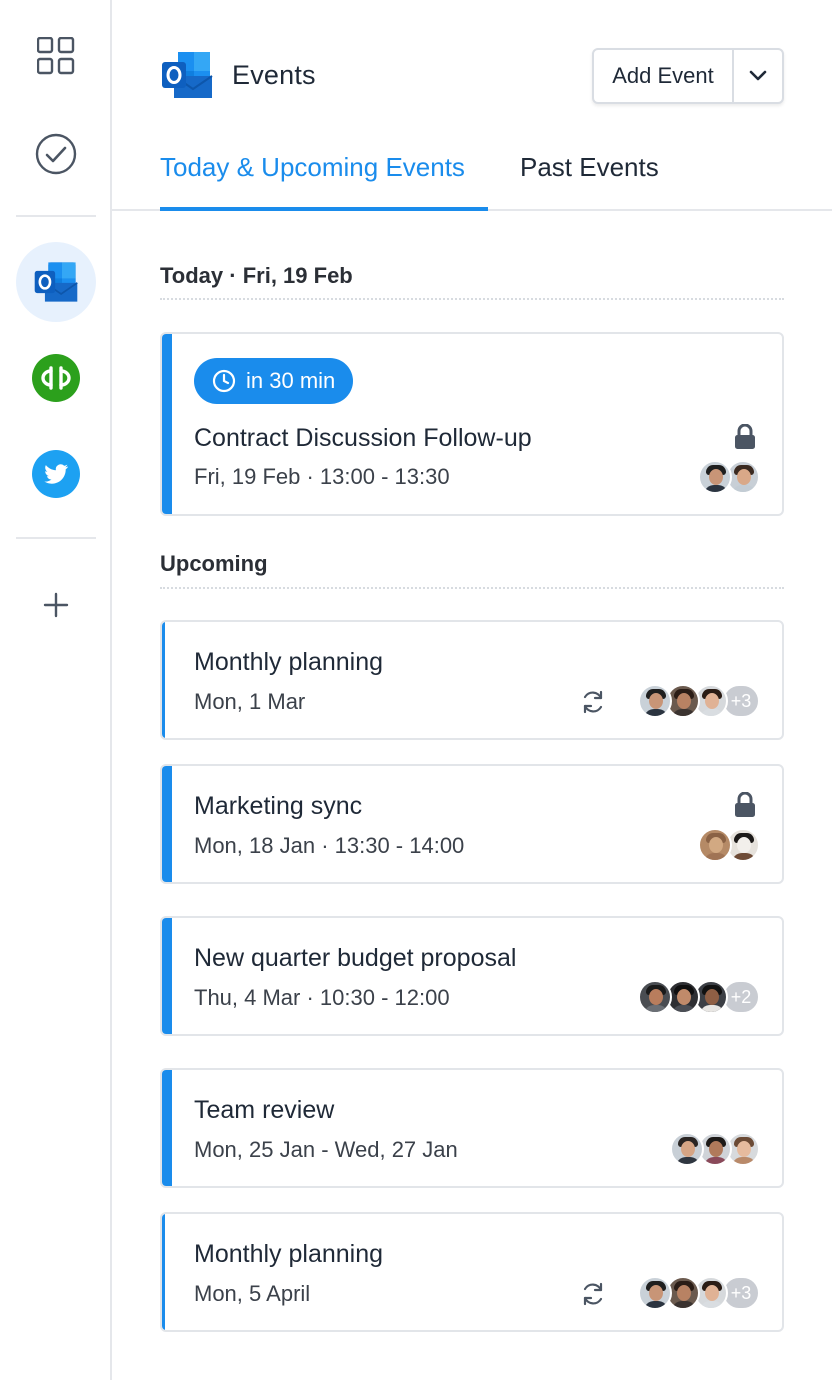 The height and width of the screenshot is (1380, 832). I want to click on event-time: Mon, 25 Jan - Wed, 27 Jan, so click(326, 1149).